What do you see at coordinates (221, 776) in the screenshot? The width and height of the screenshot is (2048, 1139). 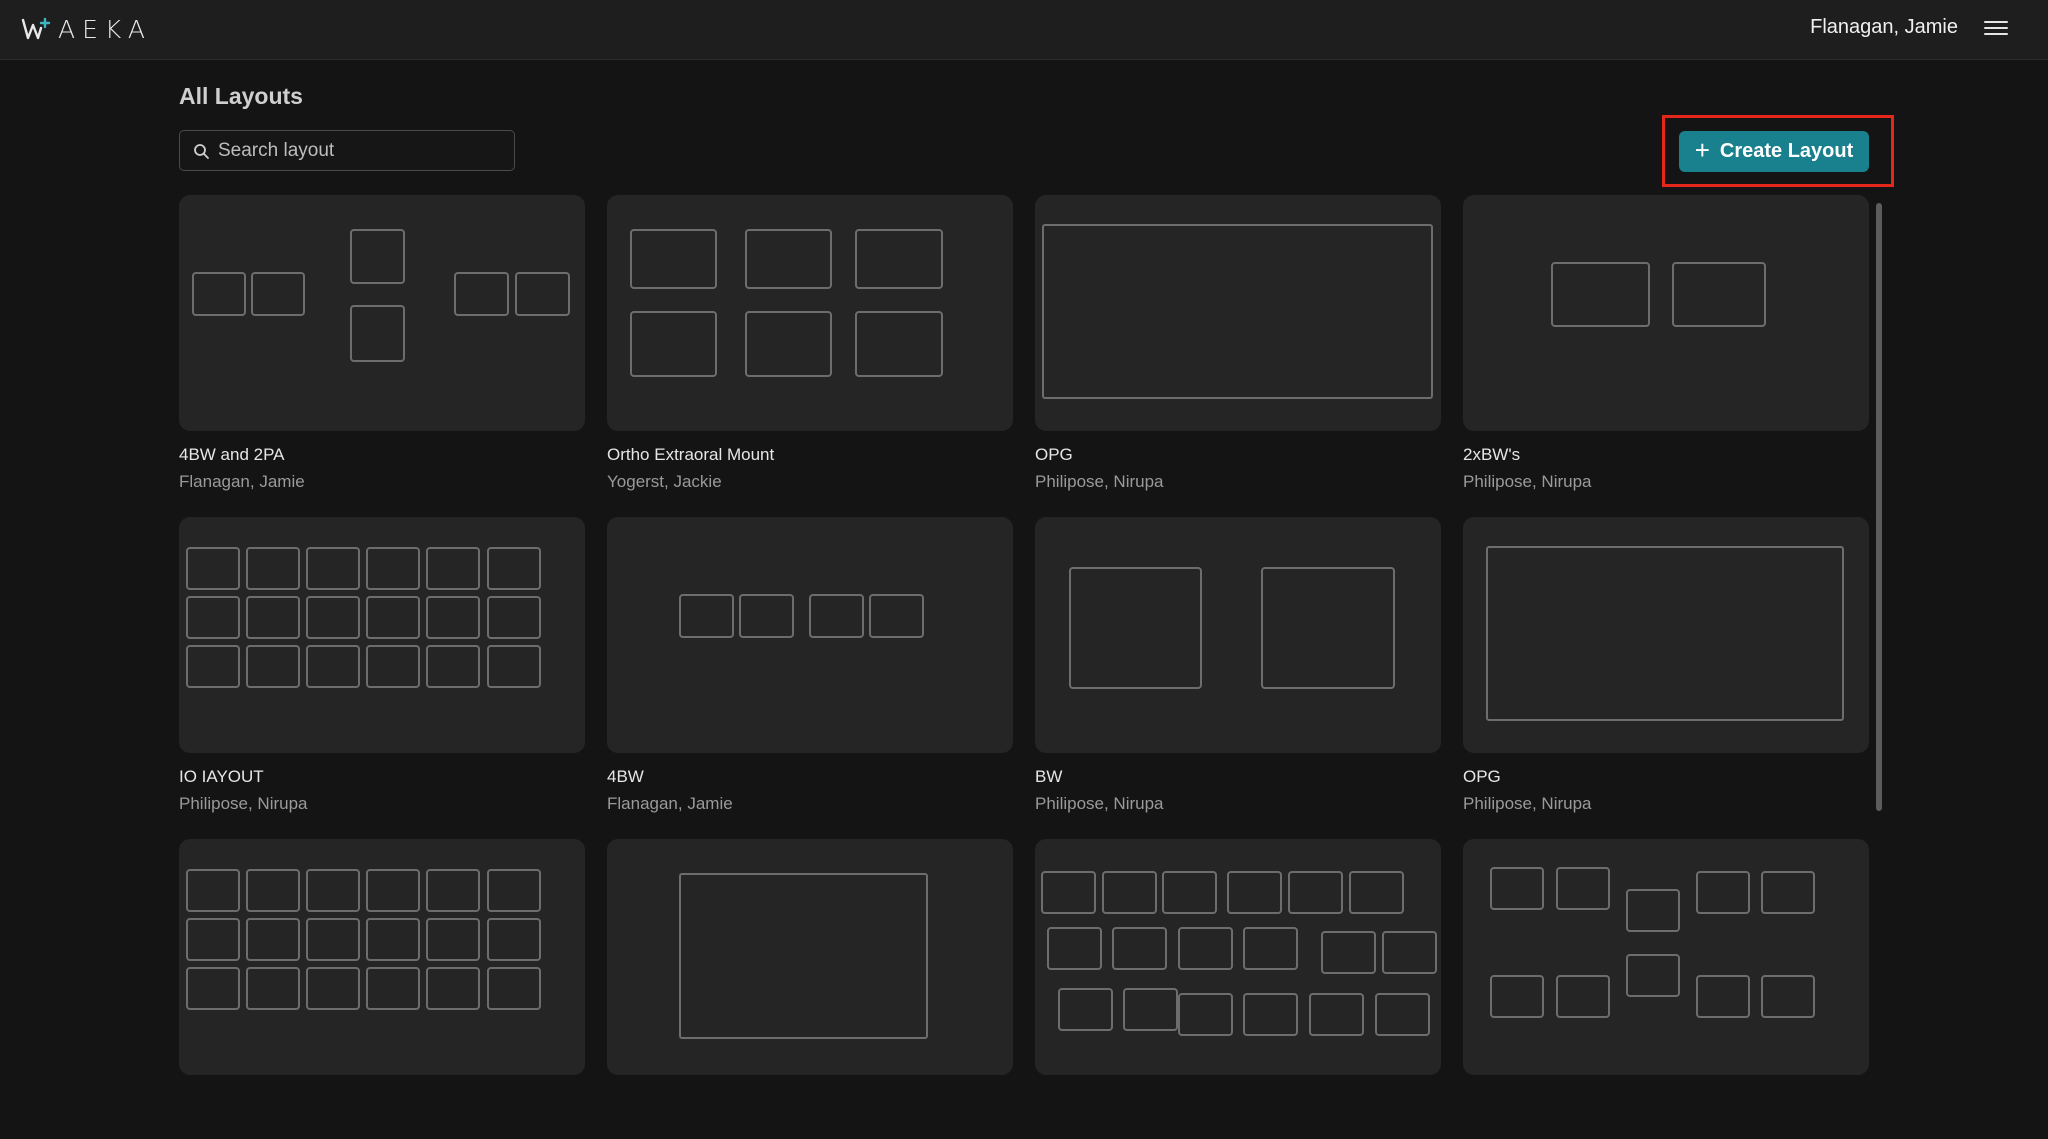 I see `layout-name: IO IAYOUT` at bounding box center [221, 776].